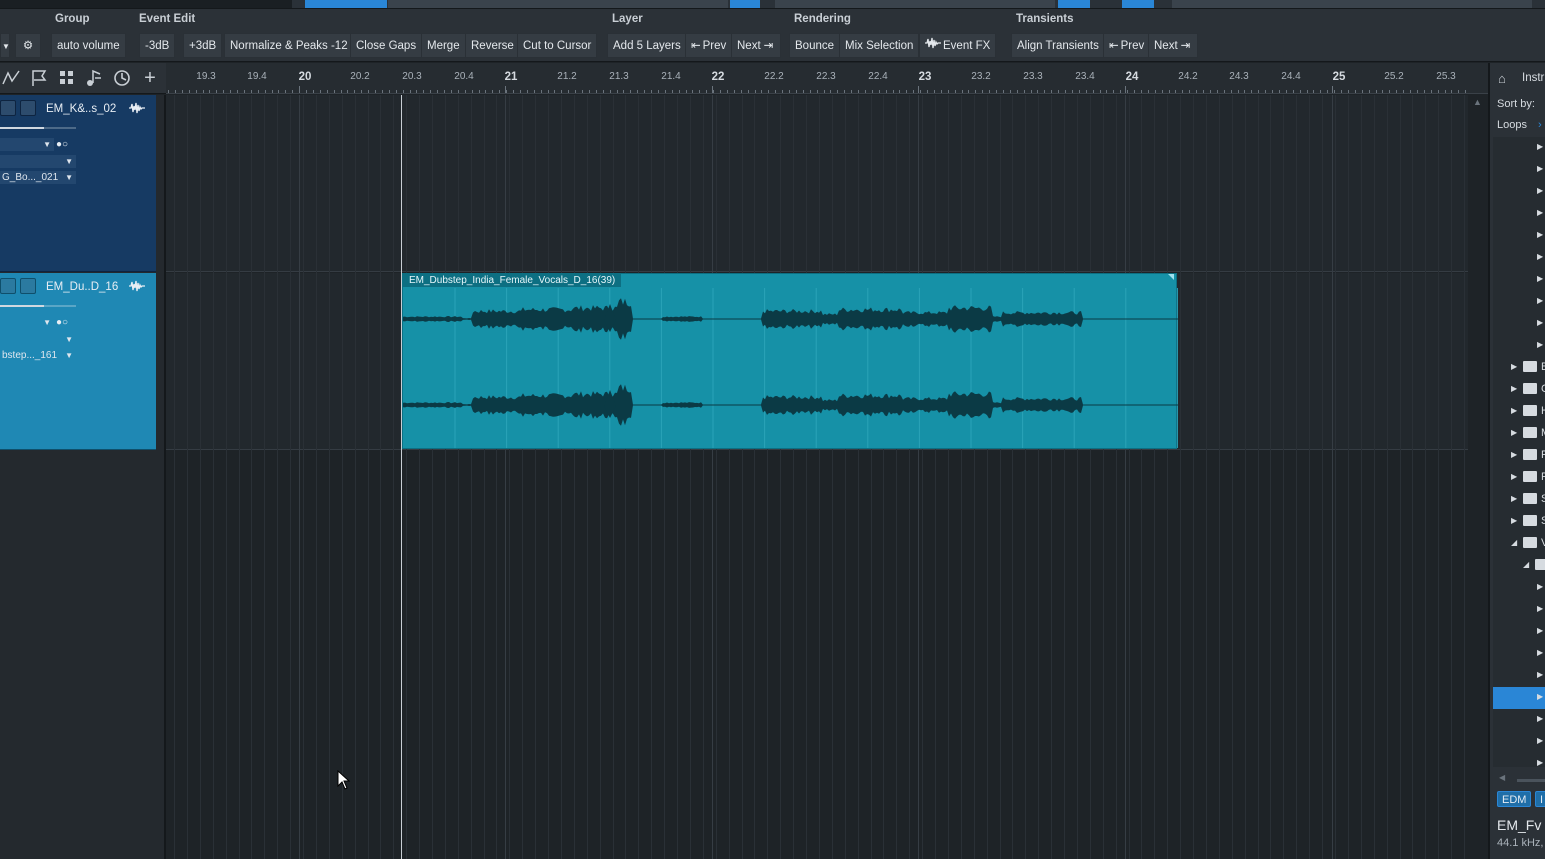 The image size is (1545, 859). What do you see at coordinates (647, 45) in the screenshot?
I see `add-5-layers-button: Add 5 Layers` at bounding box center [647, 45].